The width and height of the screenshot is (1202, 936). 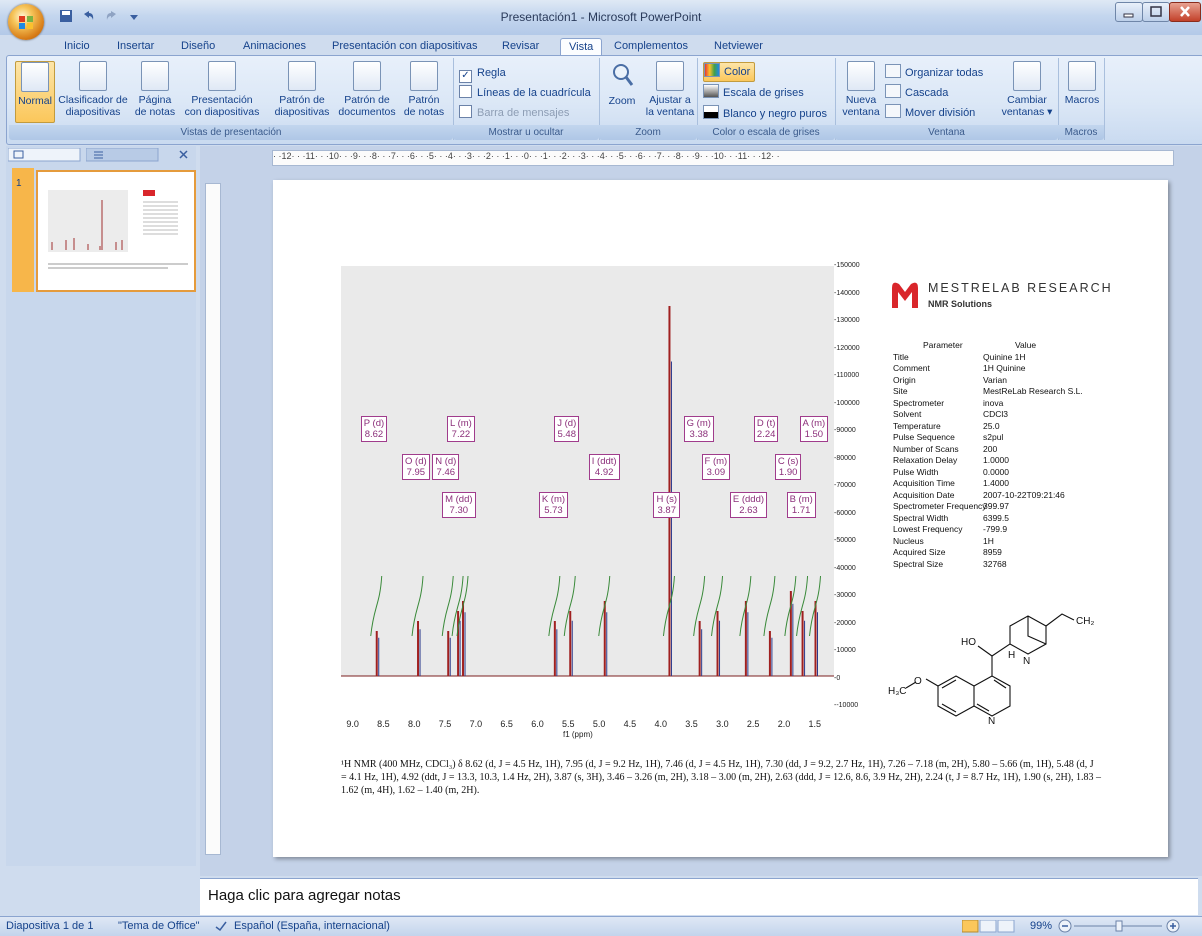 I want to click on intensity-tick: -0, so click(x=837, y=678).